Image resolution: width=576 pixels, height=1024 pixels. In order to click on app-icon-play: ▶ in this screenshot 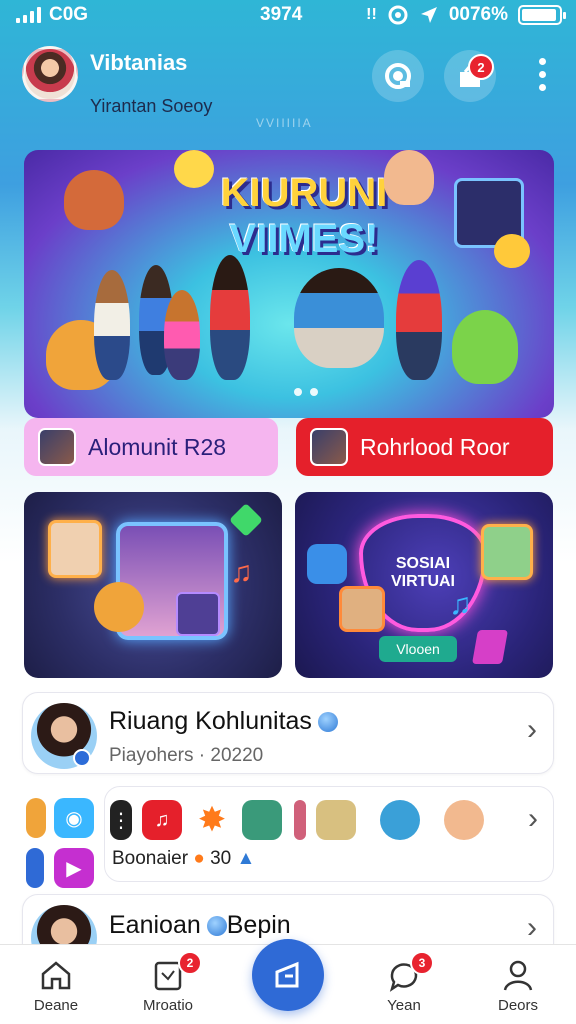, I will do `click(74, 868)`.